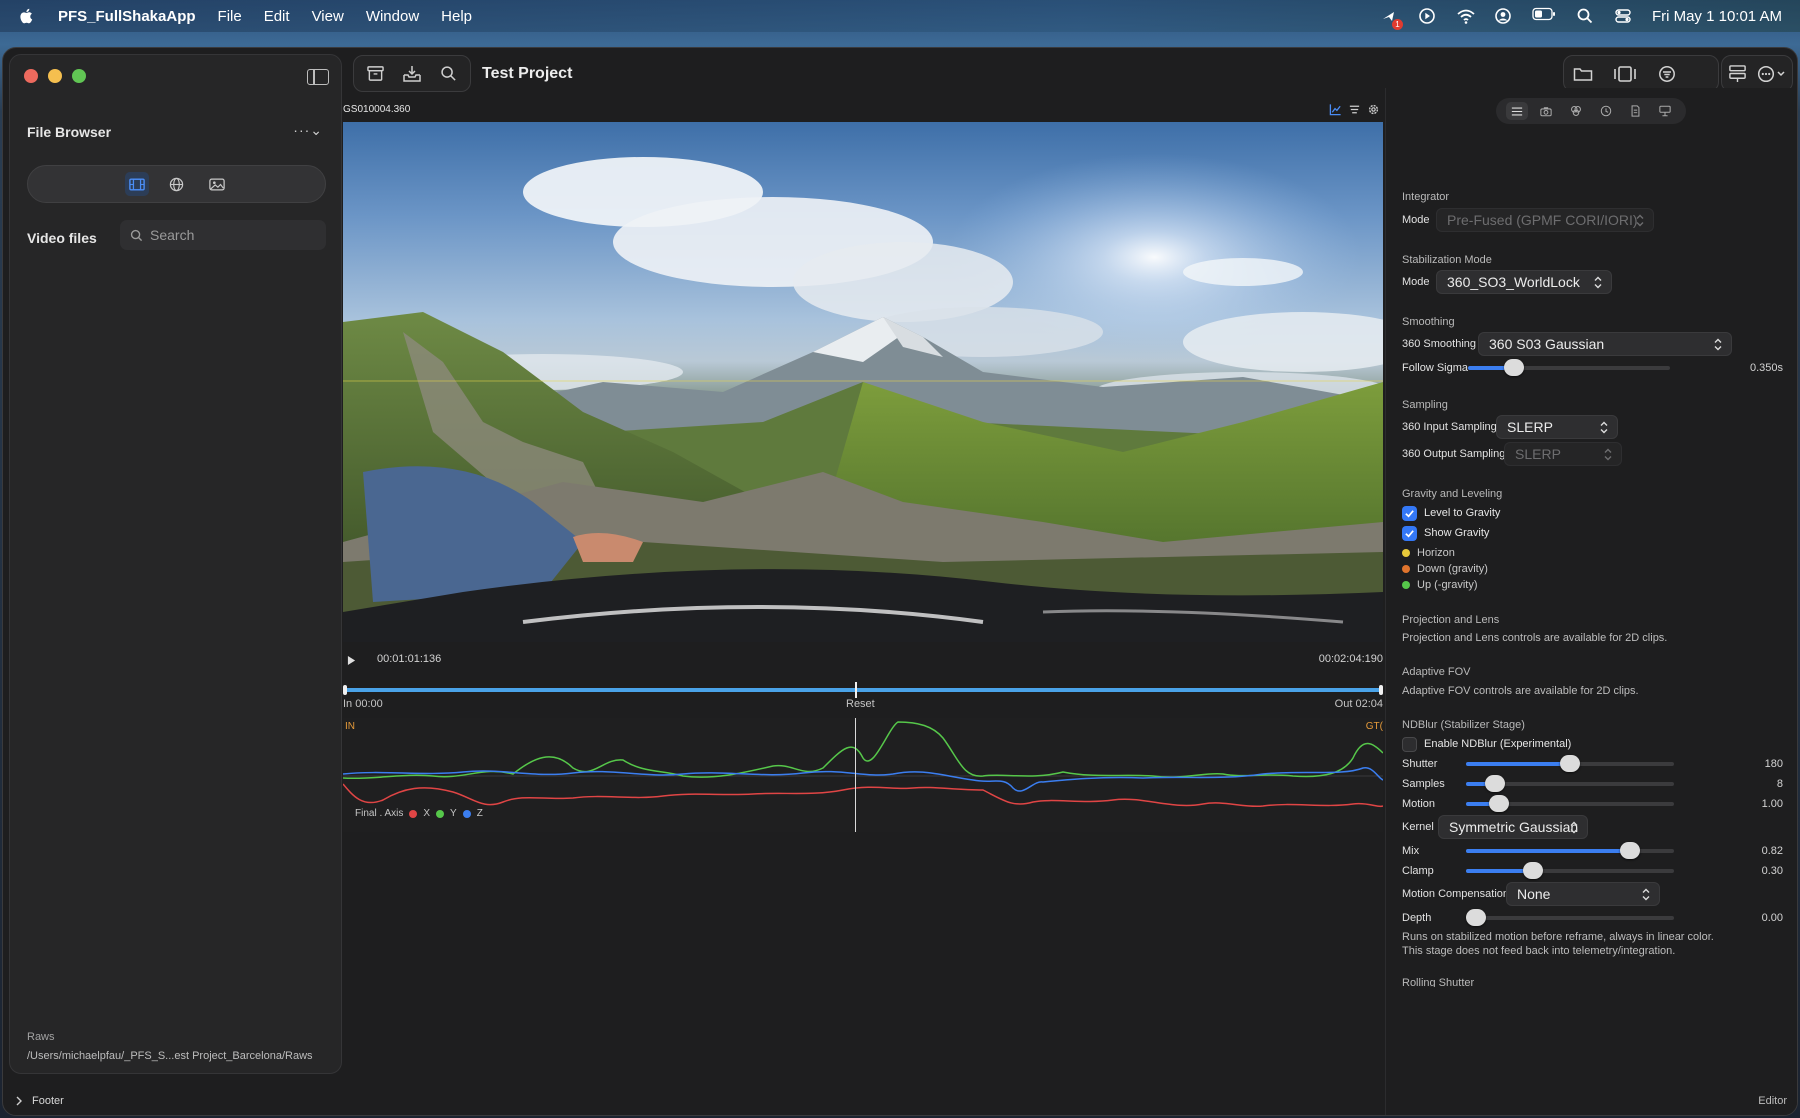 The height and width of the screenshot is (1118, 1800). What do you see at coordinates (1772, 851) in the screenshot?
I see `mix-value: 0.82` at bounding box center [1772, 851].